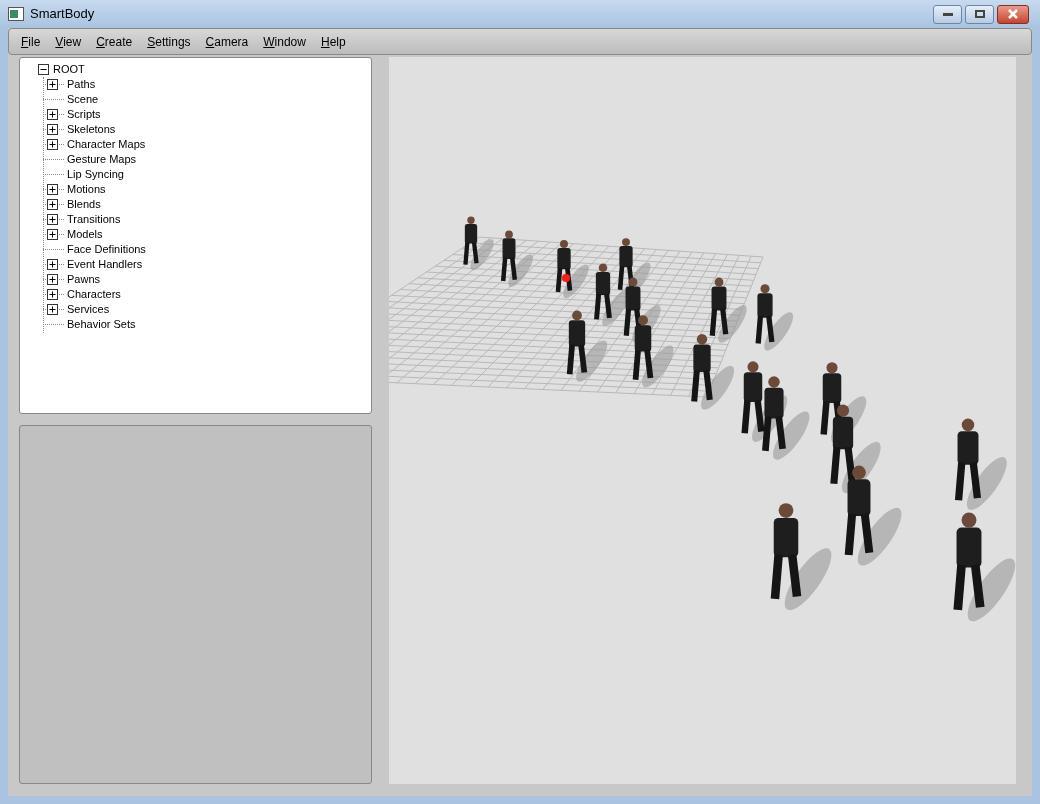 Image resolution: width=1040 pixels, height=804 pixels. What do you see at coordinates (84, 204) in the screenshot?
I see `tree-item: Blends` at bounding box center [84, 204].